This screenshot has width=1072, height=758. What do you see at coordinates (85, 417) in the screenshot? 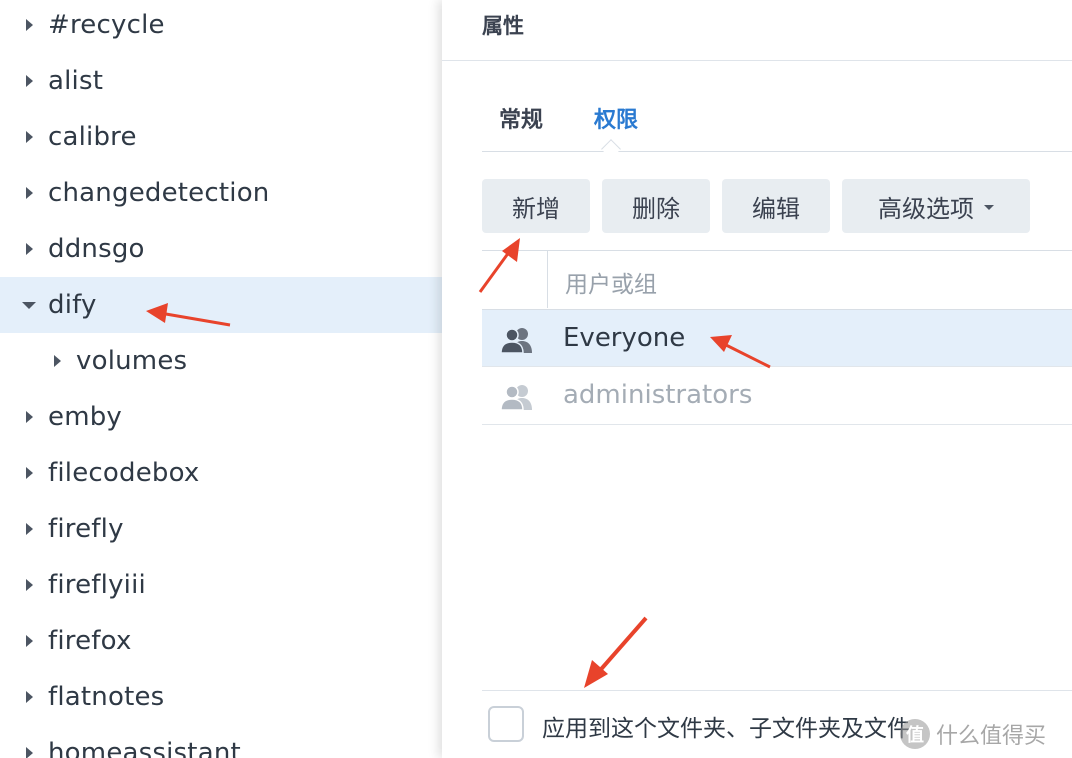
I see `tree-item-label: emby` at bounding box center [85, 417].